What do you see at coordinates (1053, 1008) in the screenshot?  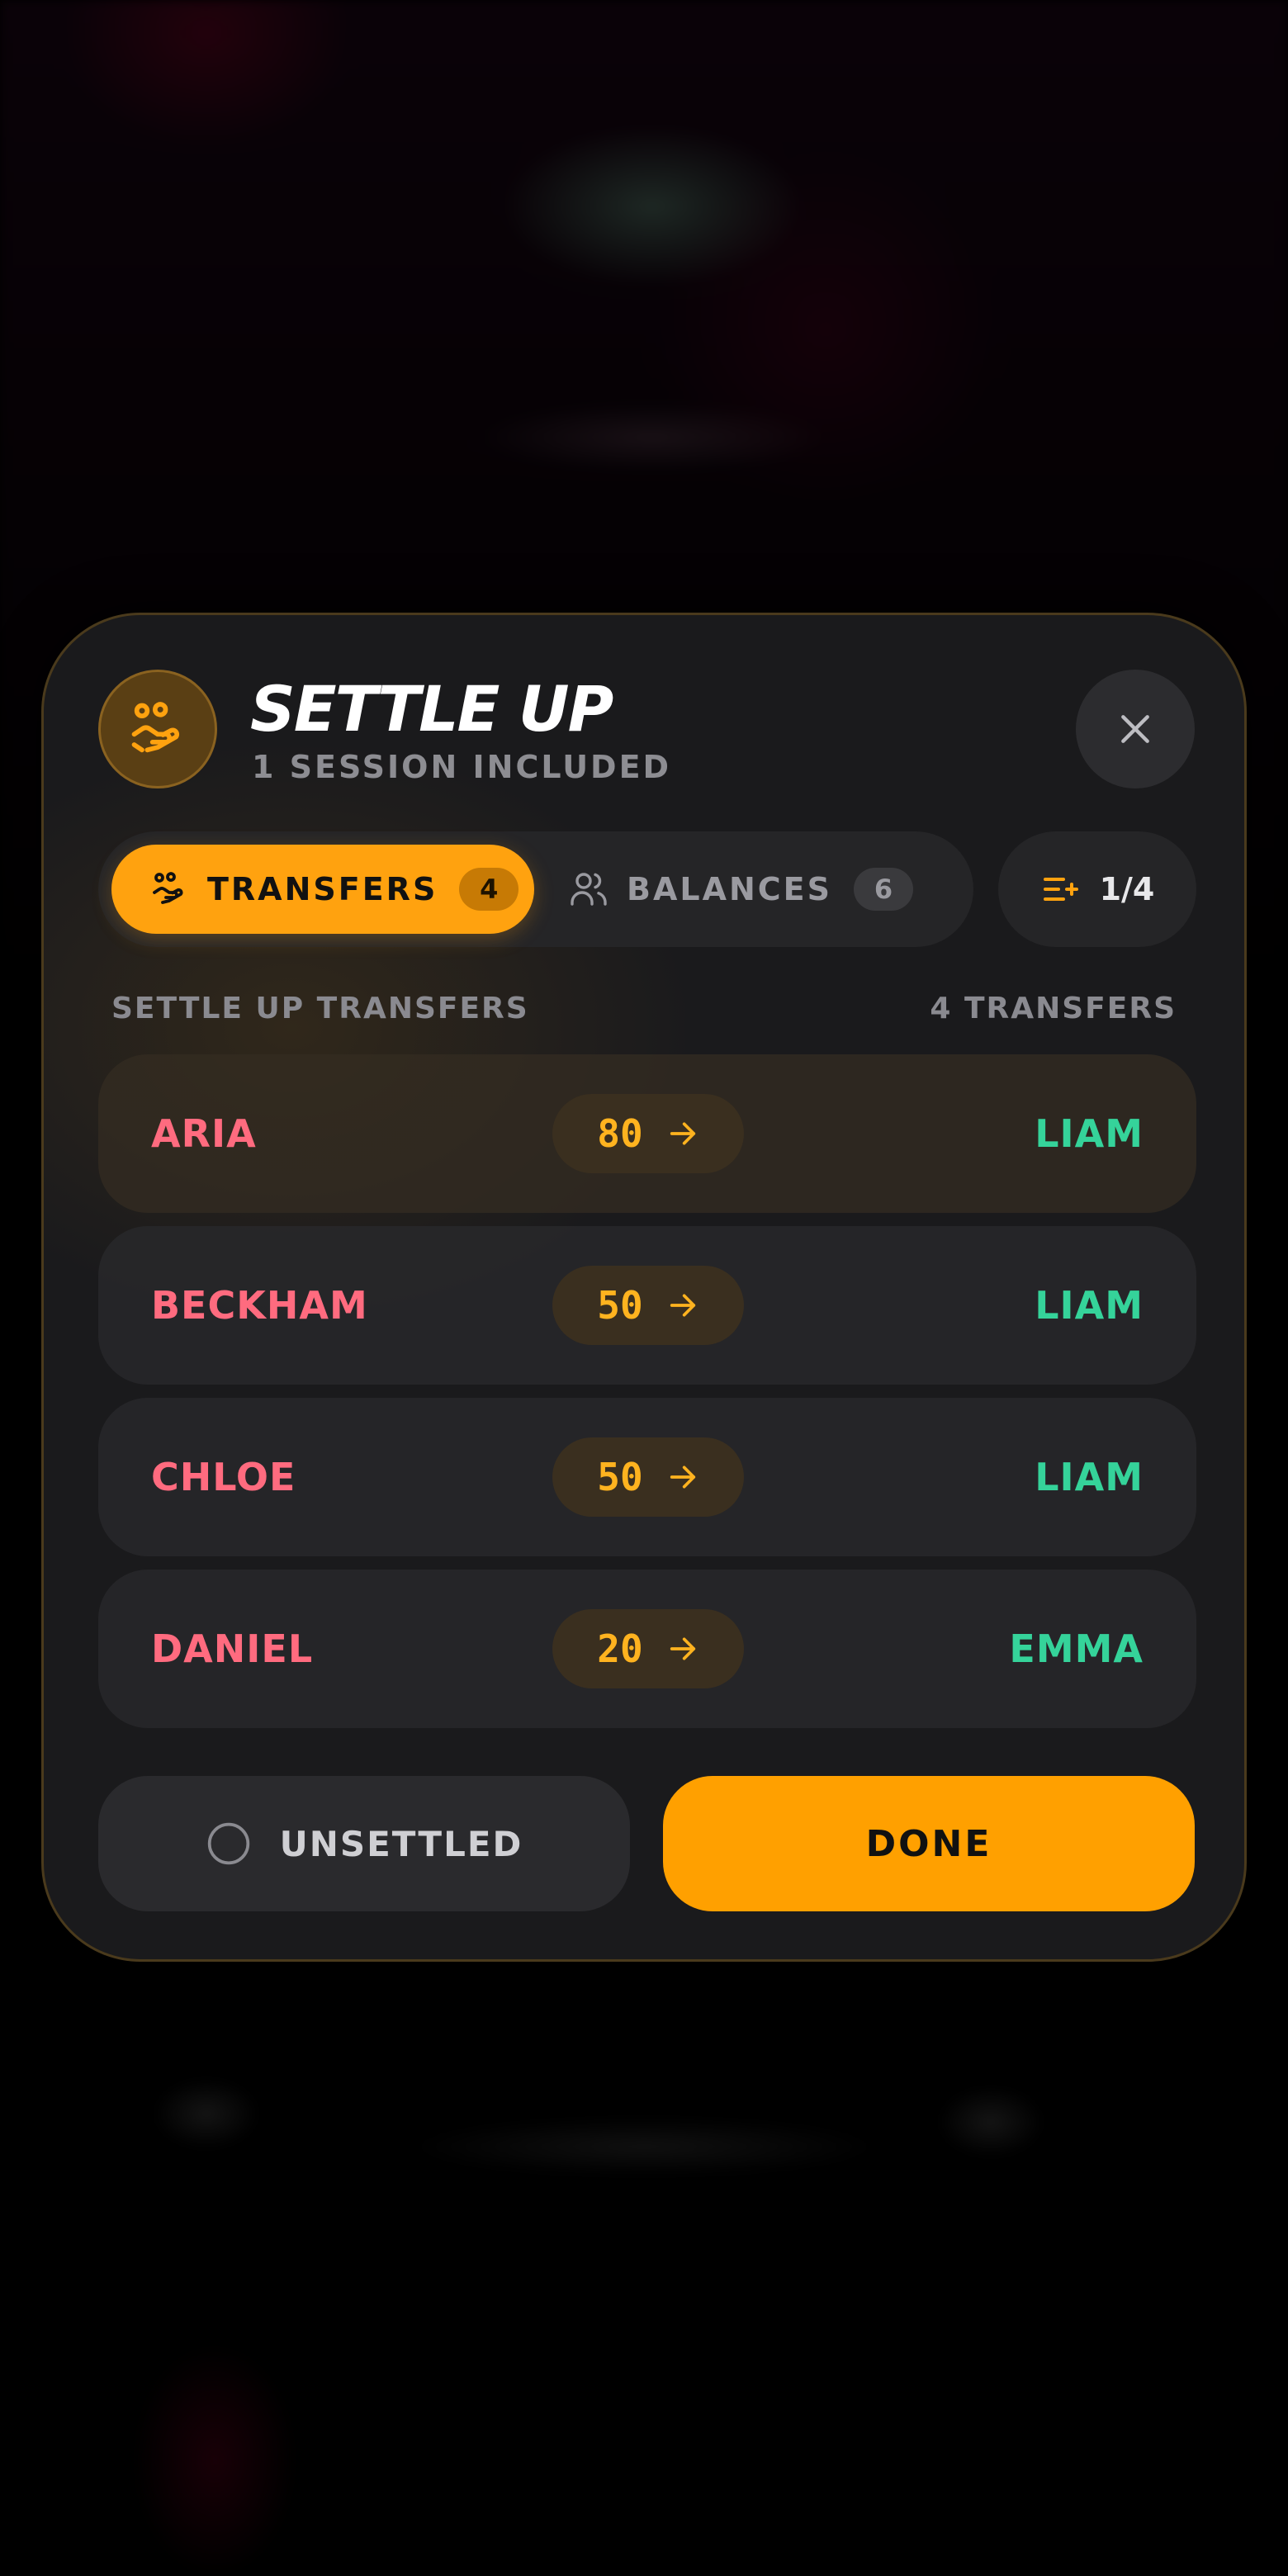 I see `section-count: 4 TRANSFERS` at bounding box center [1053, 1008].